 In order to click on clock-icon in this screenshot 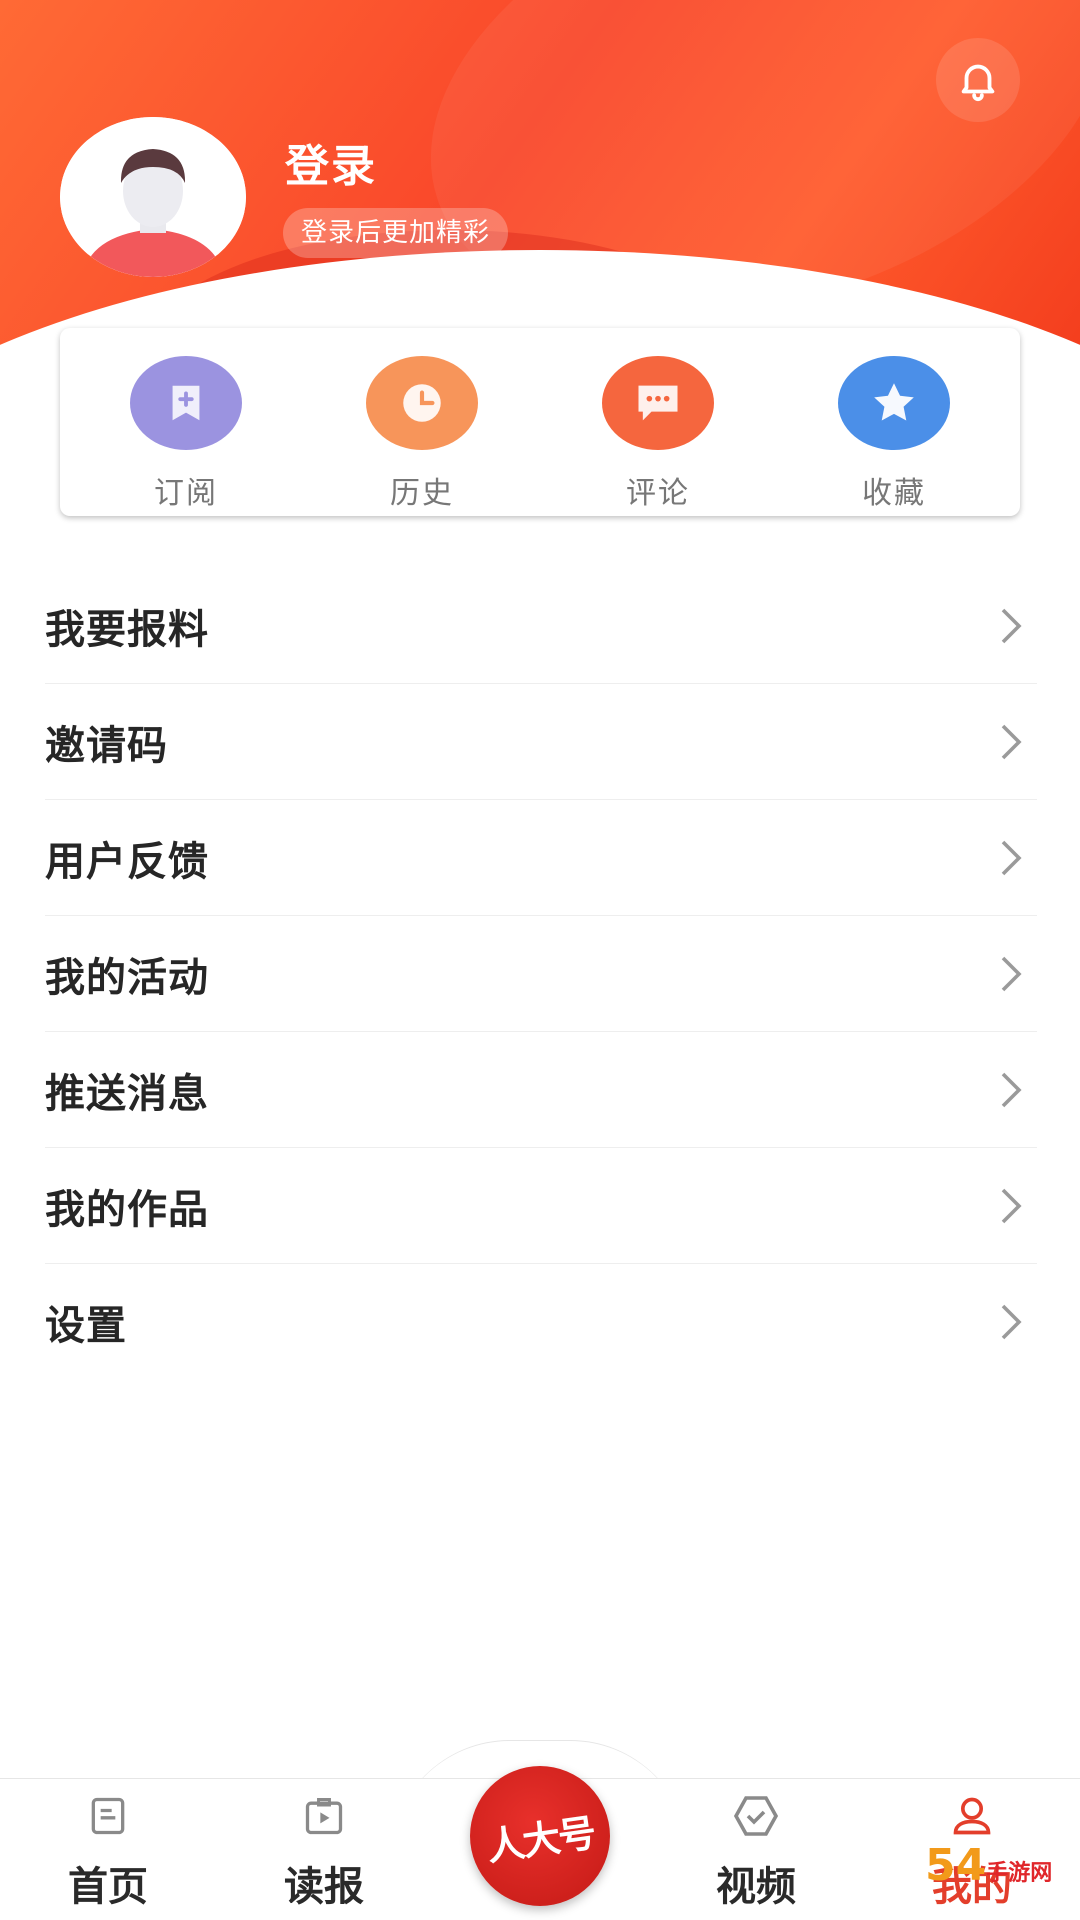, I will do `click(422, 403)`.